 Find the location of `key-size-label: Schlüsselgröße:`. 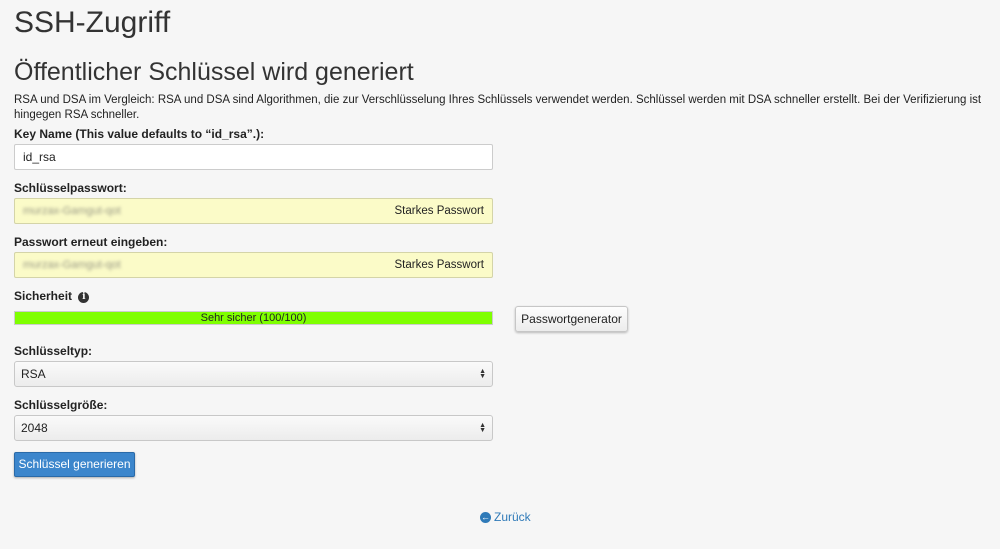

key-size-label: Schlüsselgröße: is located at coordinates (61, 405).